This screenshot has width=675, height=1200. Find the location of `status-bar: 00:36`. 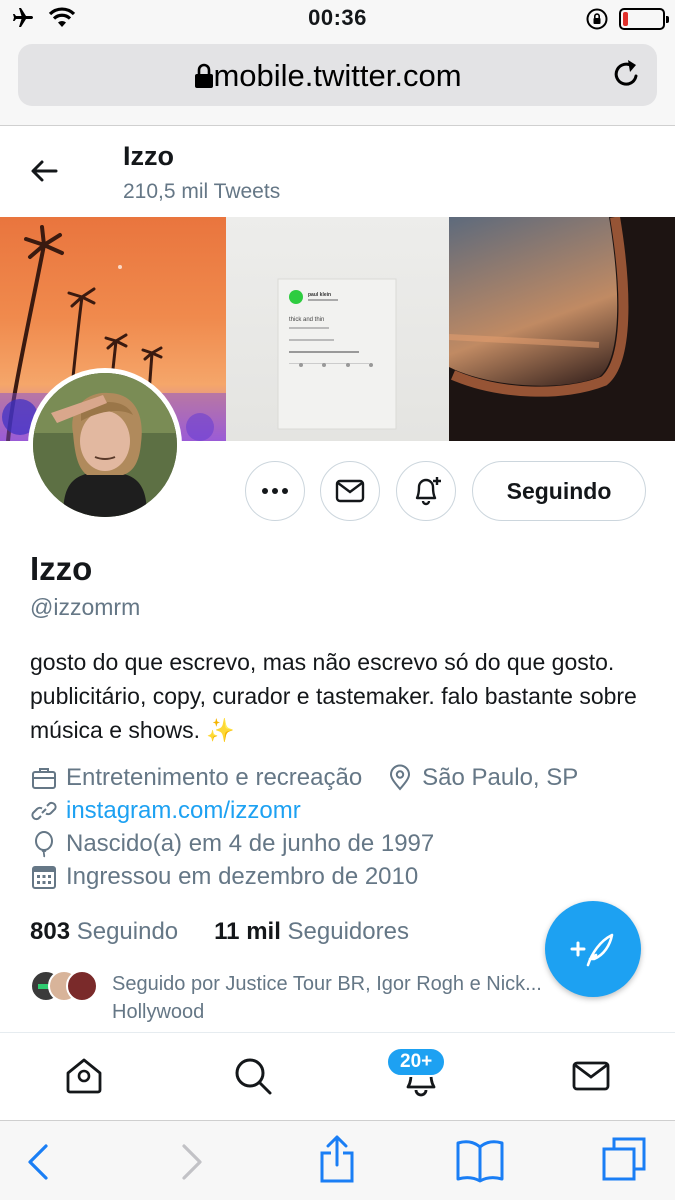

status-bar: 00:36 is located at coordinates (337, 19).